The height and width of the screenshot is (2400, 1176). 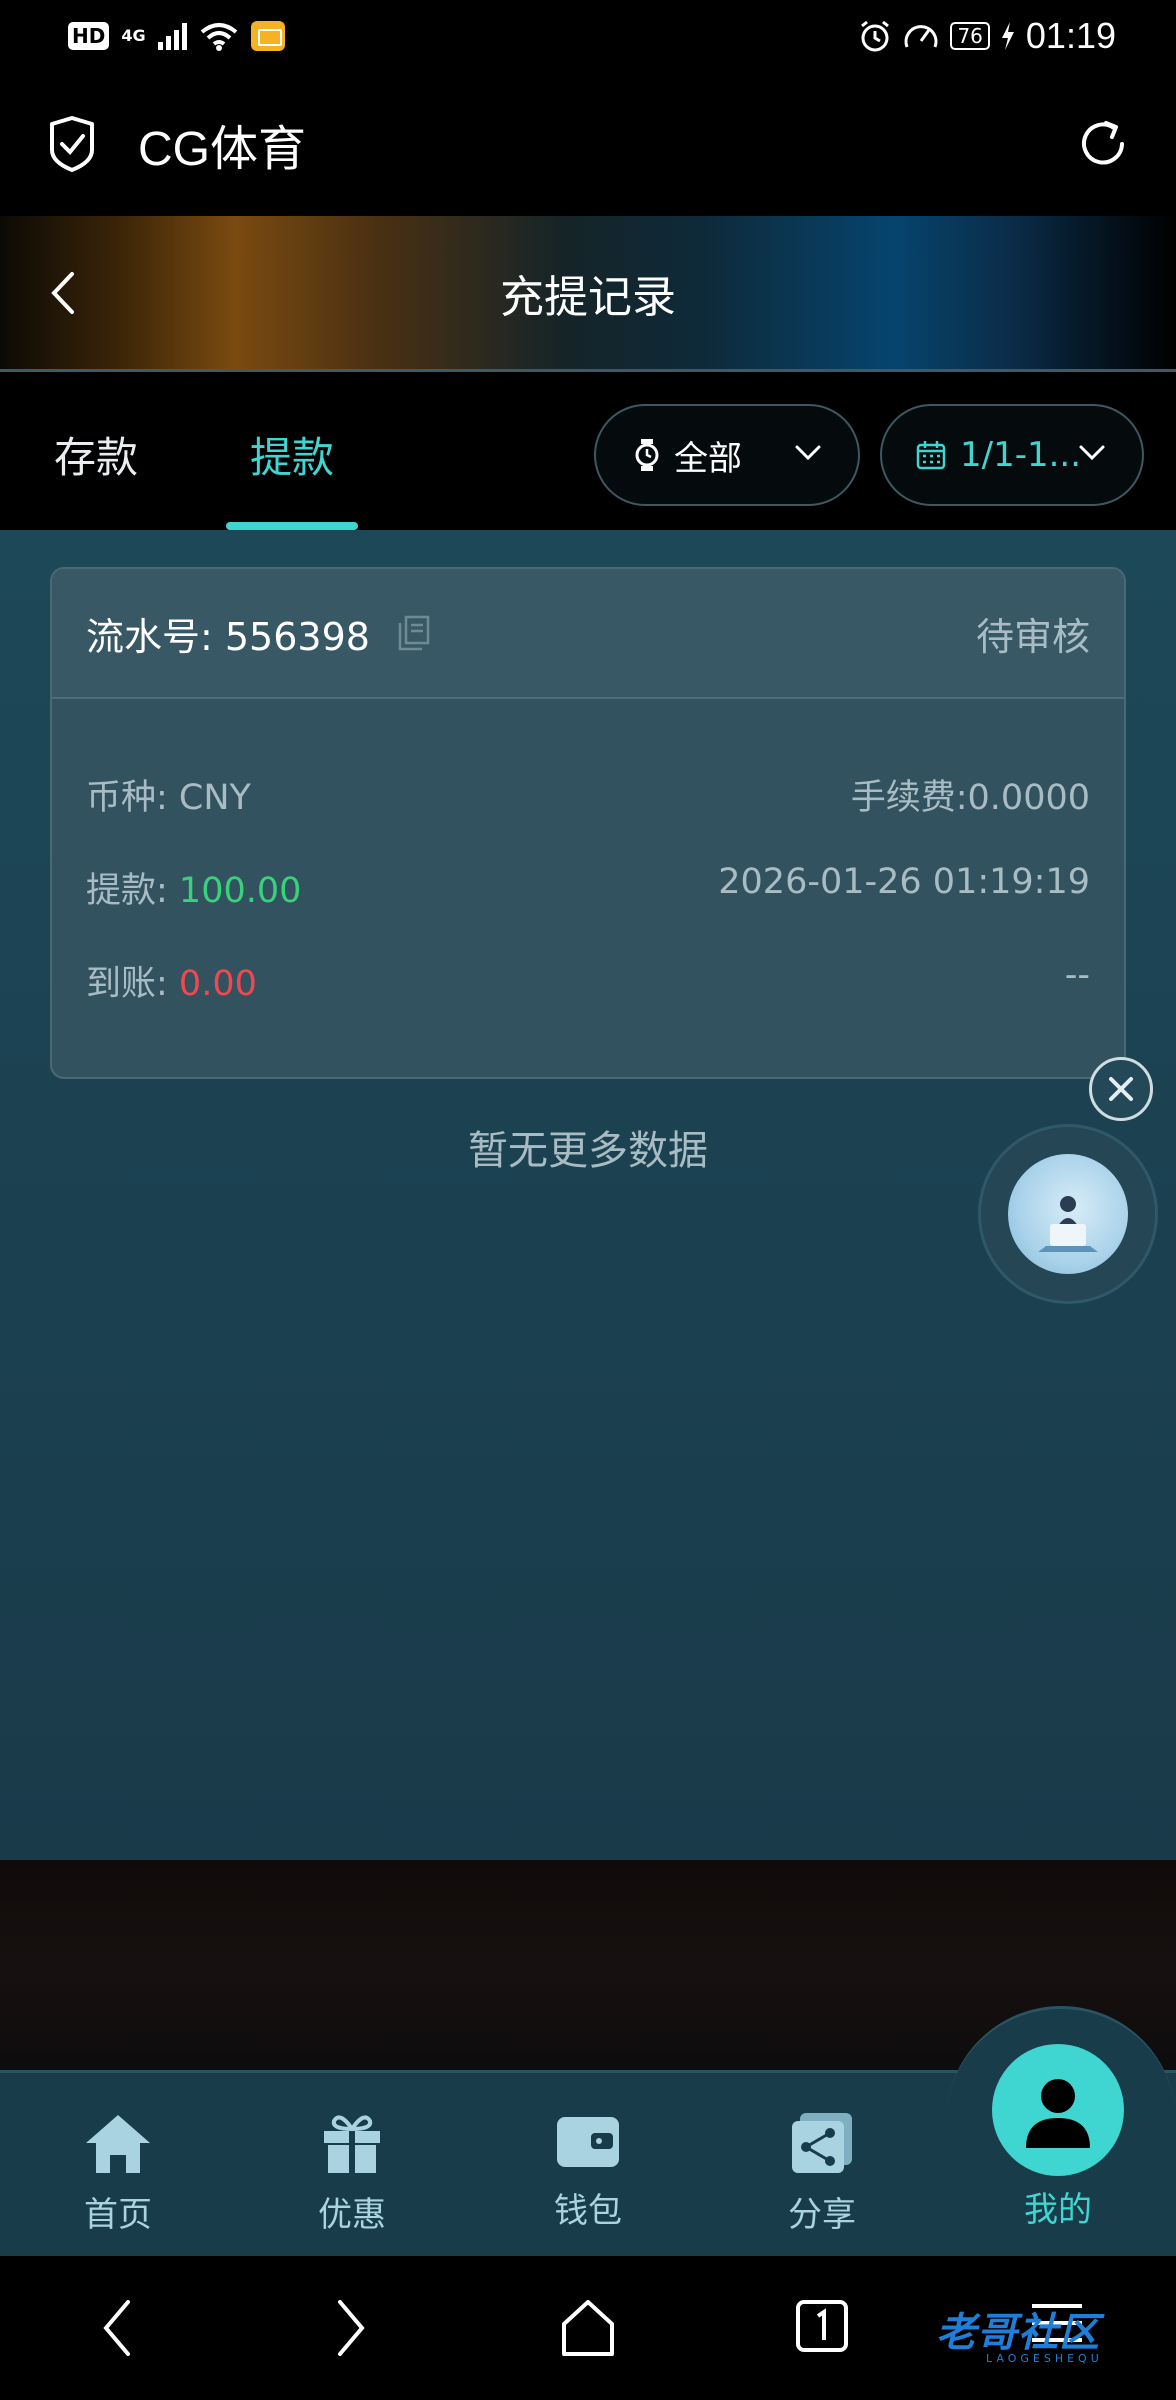 I want to click on nav-home-label: 首页, so click(x=118, y=2215).